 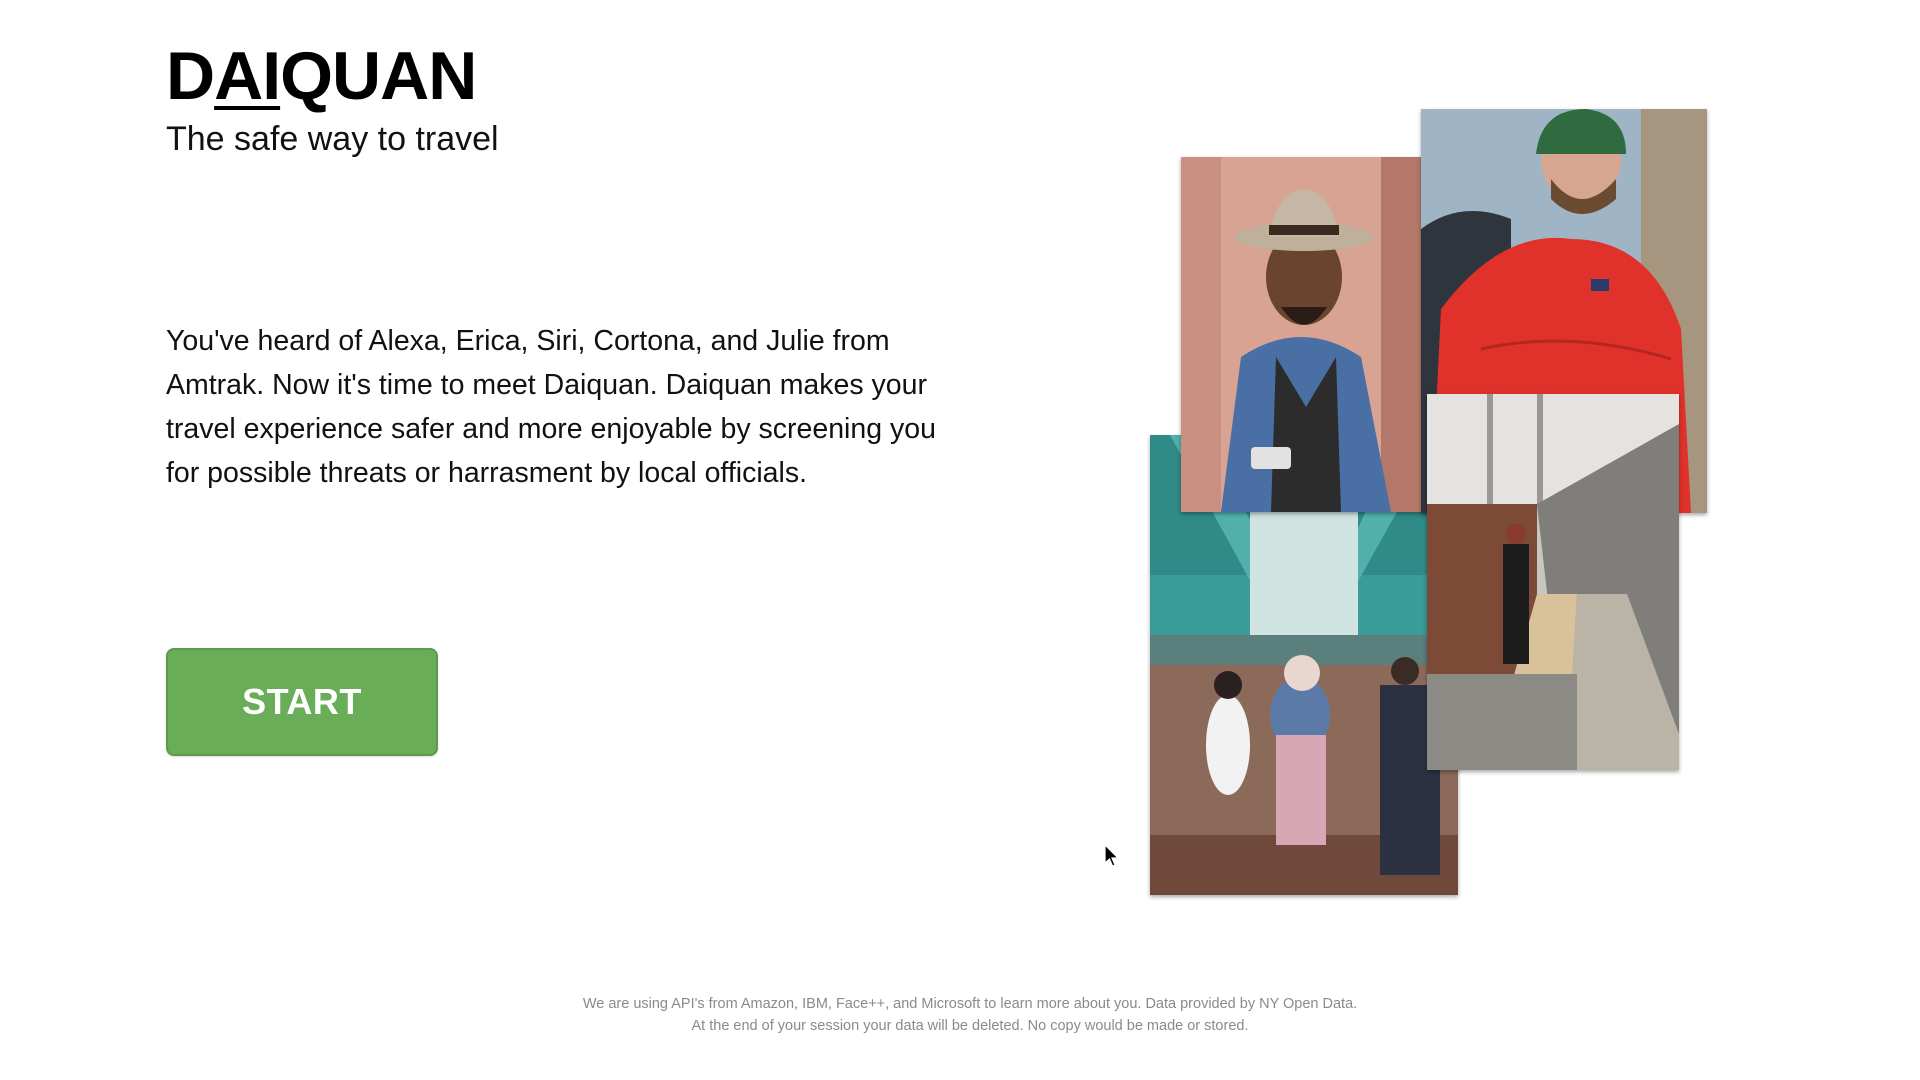 I want to click on tagline: The safe way to travel, so click(x=332, y=139).